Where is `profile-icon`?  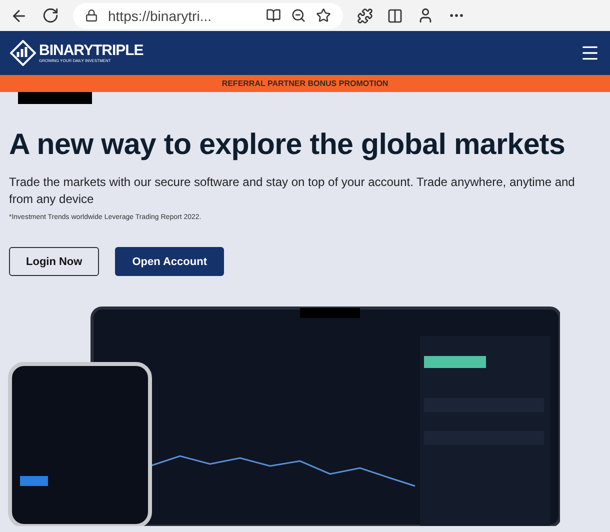
profile-icon is located at coordinates (425, 15).